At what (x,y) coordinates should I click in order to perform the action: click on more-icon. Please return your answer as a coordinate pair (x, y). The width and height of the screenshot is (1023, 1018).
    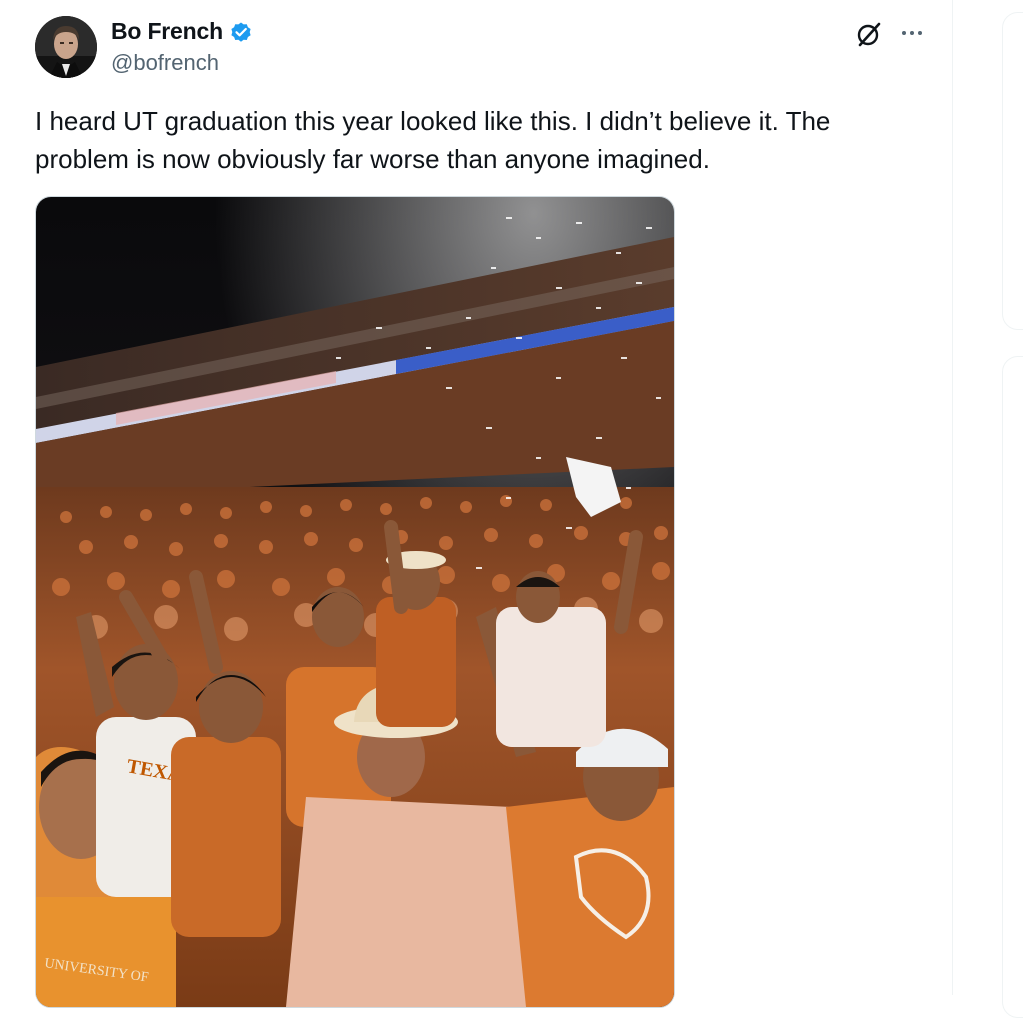
    Looking at the image, I should click on (912, 33).